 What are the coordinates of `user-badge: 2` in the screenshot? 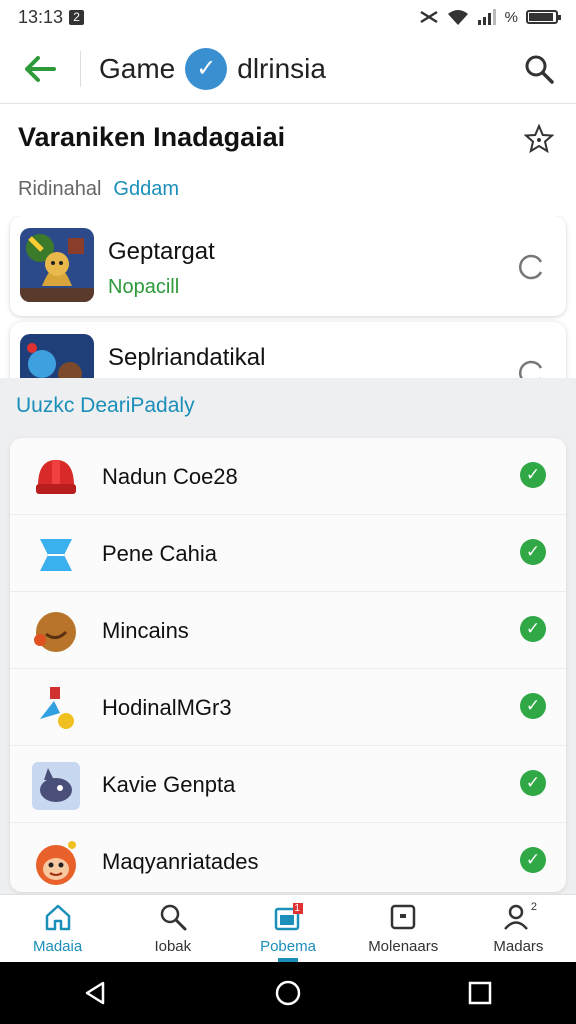 It's located at (533, 907).